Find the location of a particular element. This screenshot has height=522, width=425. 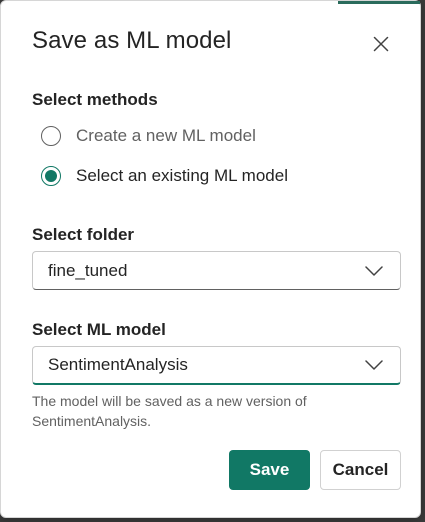

radio-select-existing-model: Select an existing ML model is located at coordinates (164, 176).